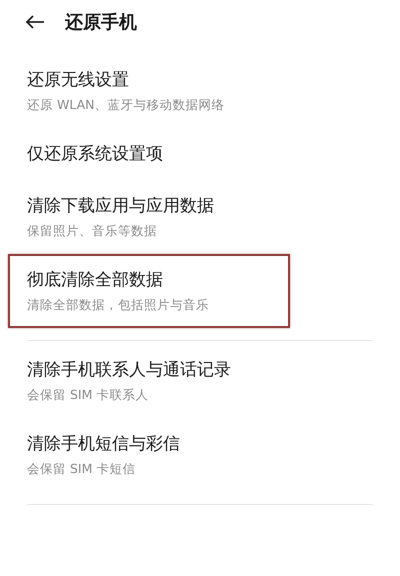 The image size is (400, 576). I want to click on page-title: 还原手机, so click(101, 22).